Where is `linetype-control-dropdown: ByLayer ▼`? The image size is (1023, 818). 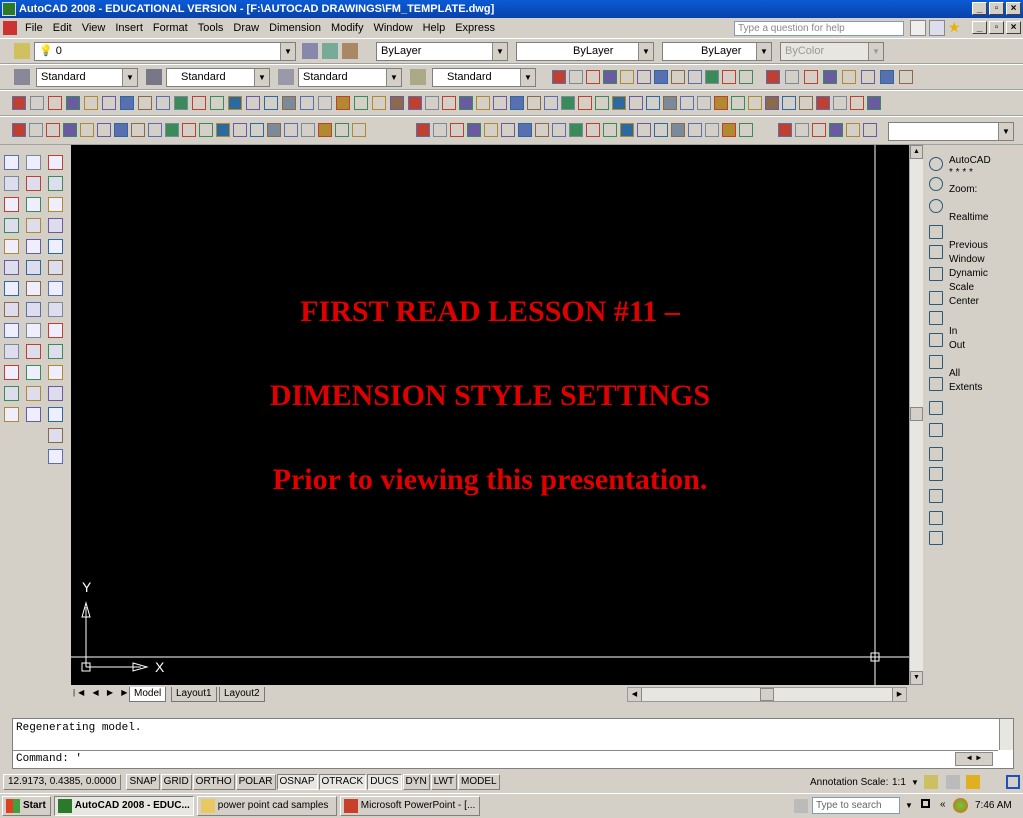
linetype-control-dropdown: ByLayer ▼ is located at coordinates (585, 51).